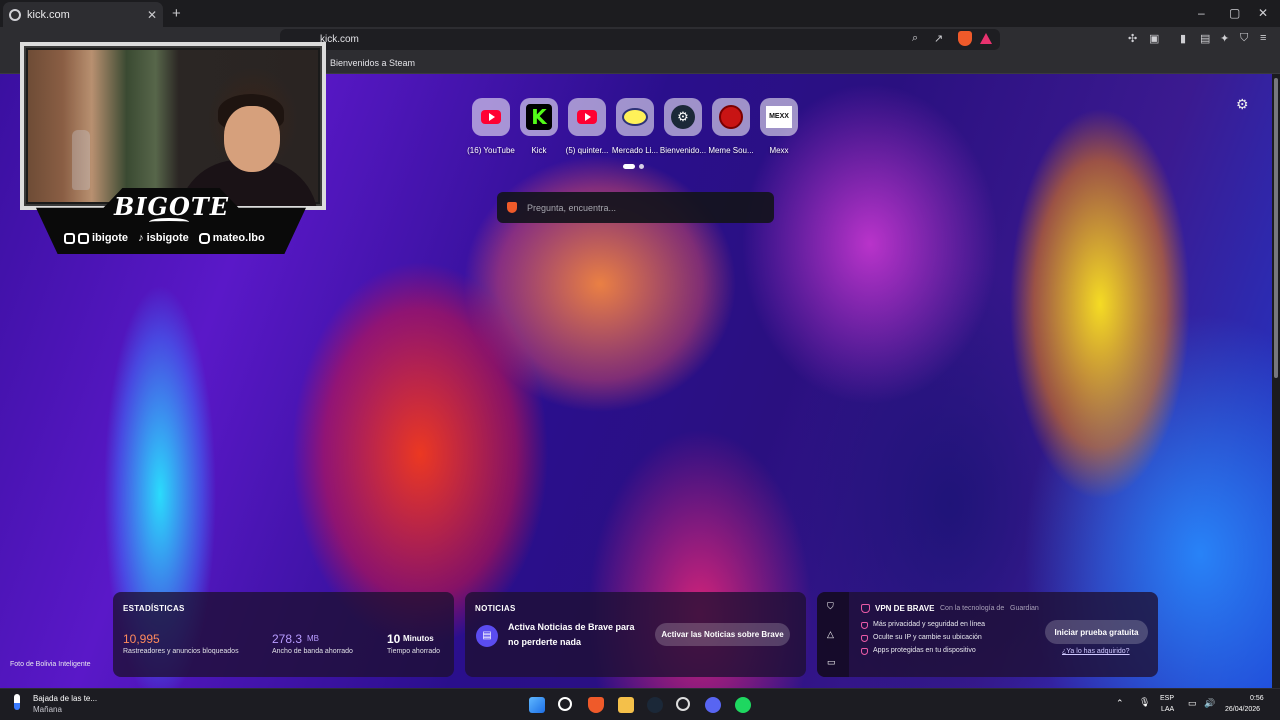 This screenshot has height=720, width=1280. I want to click on top-site-kick: K Kick, so click(539, 126).